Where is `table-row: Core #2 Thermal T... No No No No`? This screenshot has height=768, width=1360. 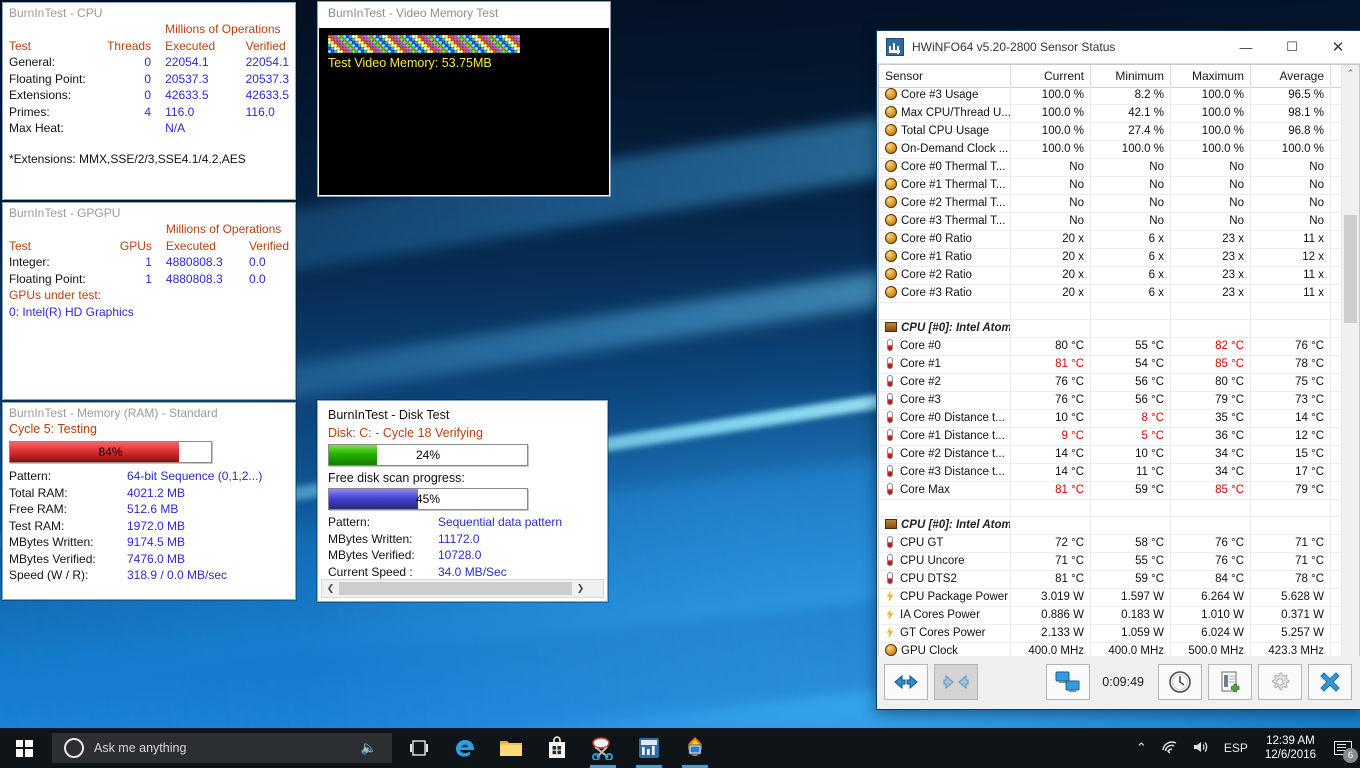 table-row: Core #2 Thermal T... No No No No is located at coordinates (1110, 204).